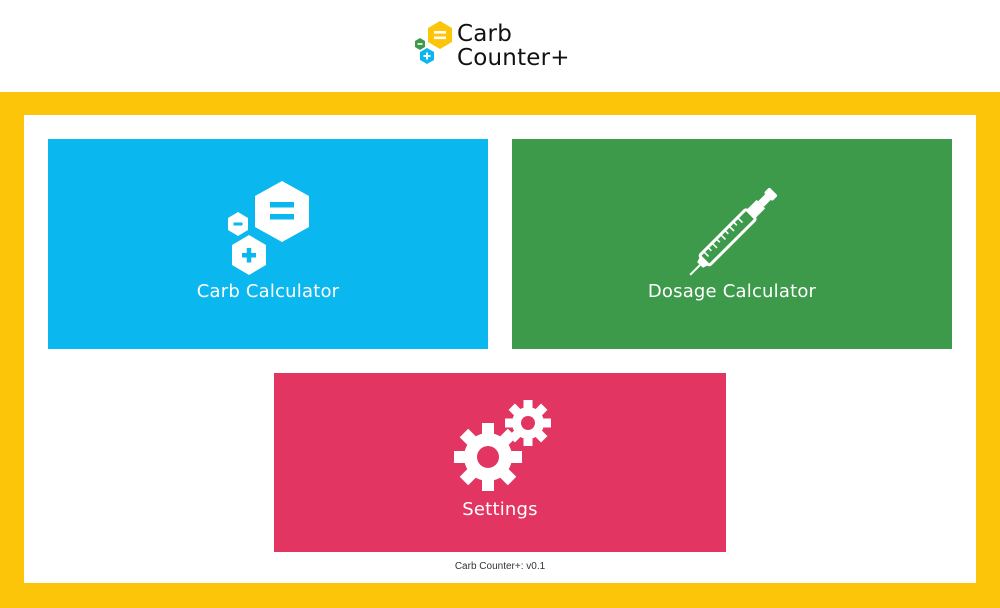  Describe the element at coordinates (500, 509) in the screenshot. I see `settings-label: Settings` at that location.